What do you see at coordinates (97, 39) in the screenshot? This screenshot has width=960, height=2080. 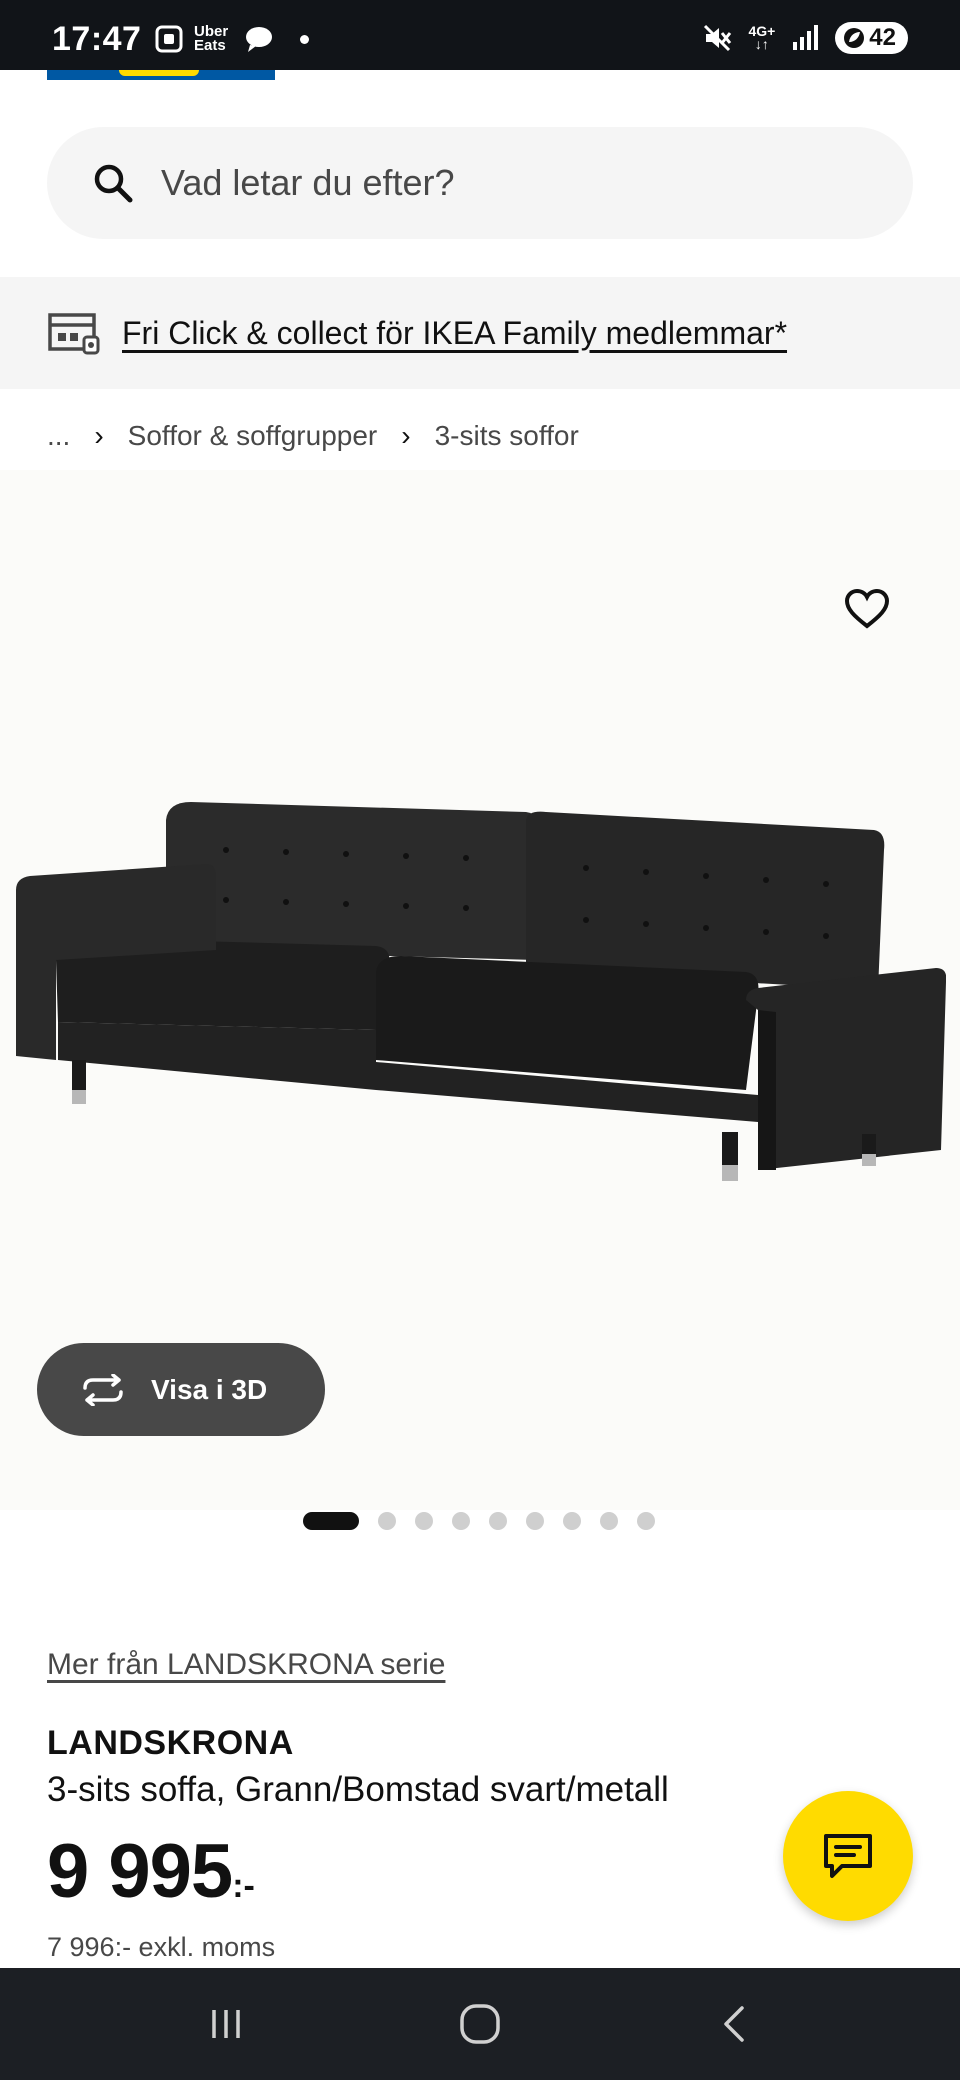 I see `status-time: 17:47` at bounding box center [97, 39].